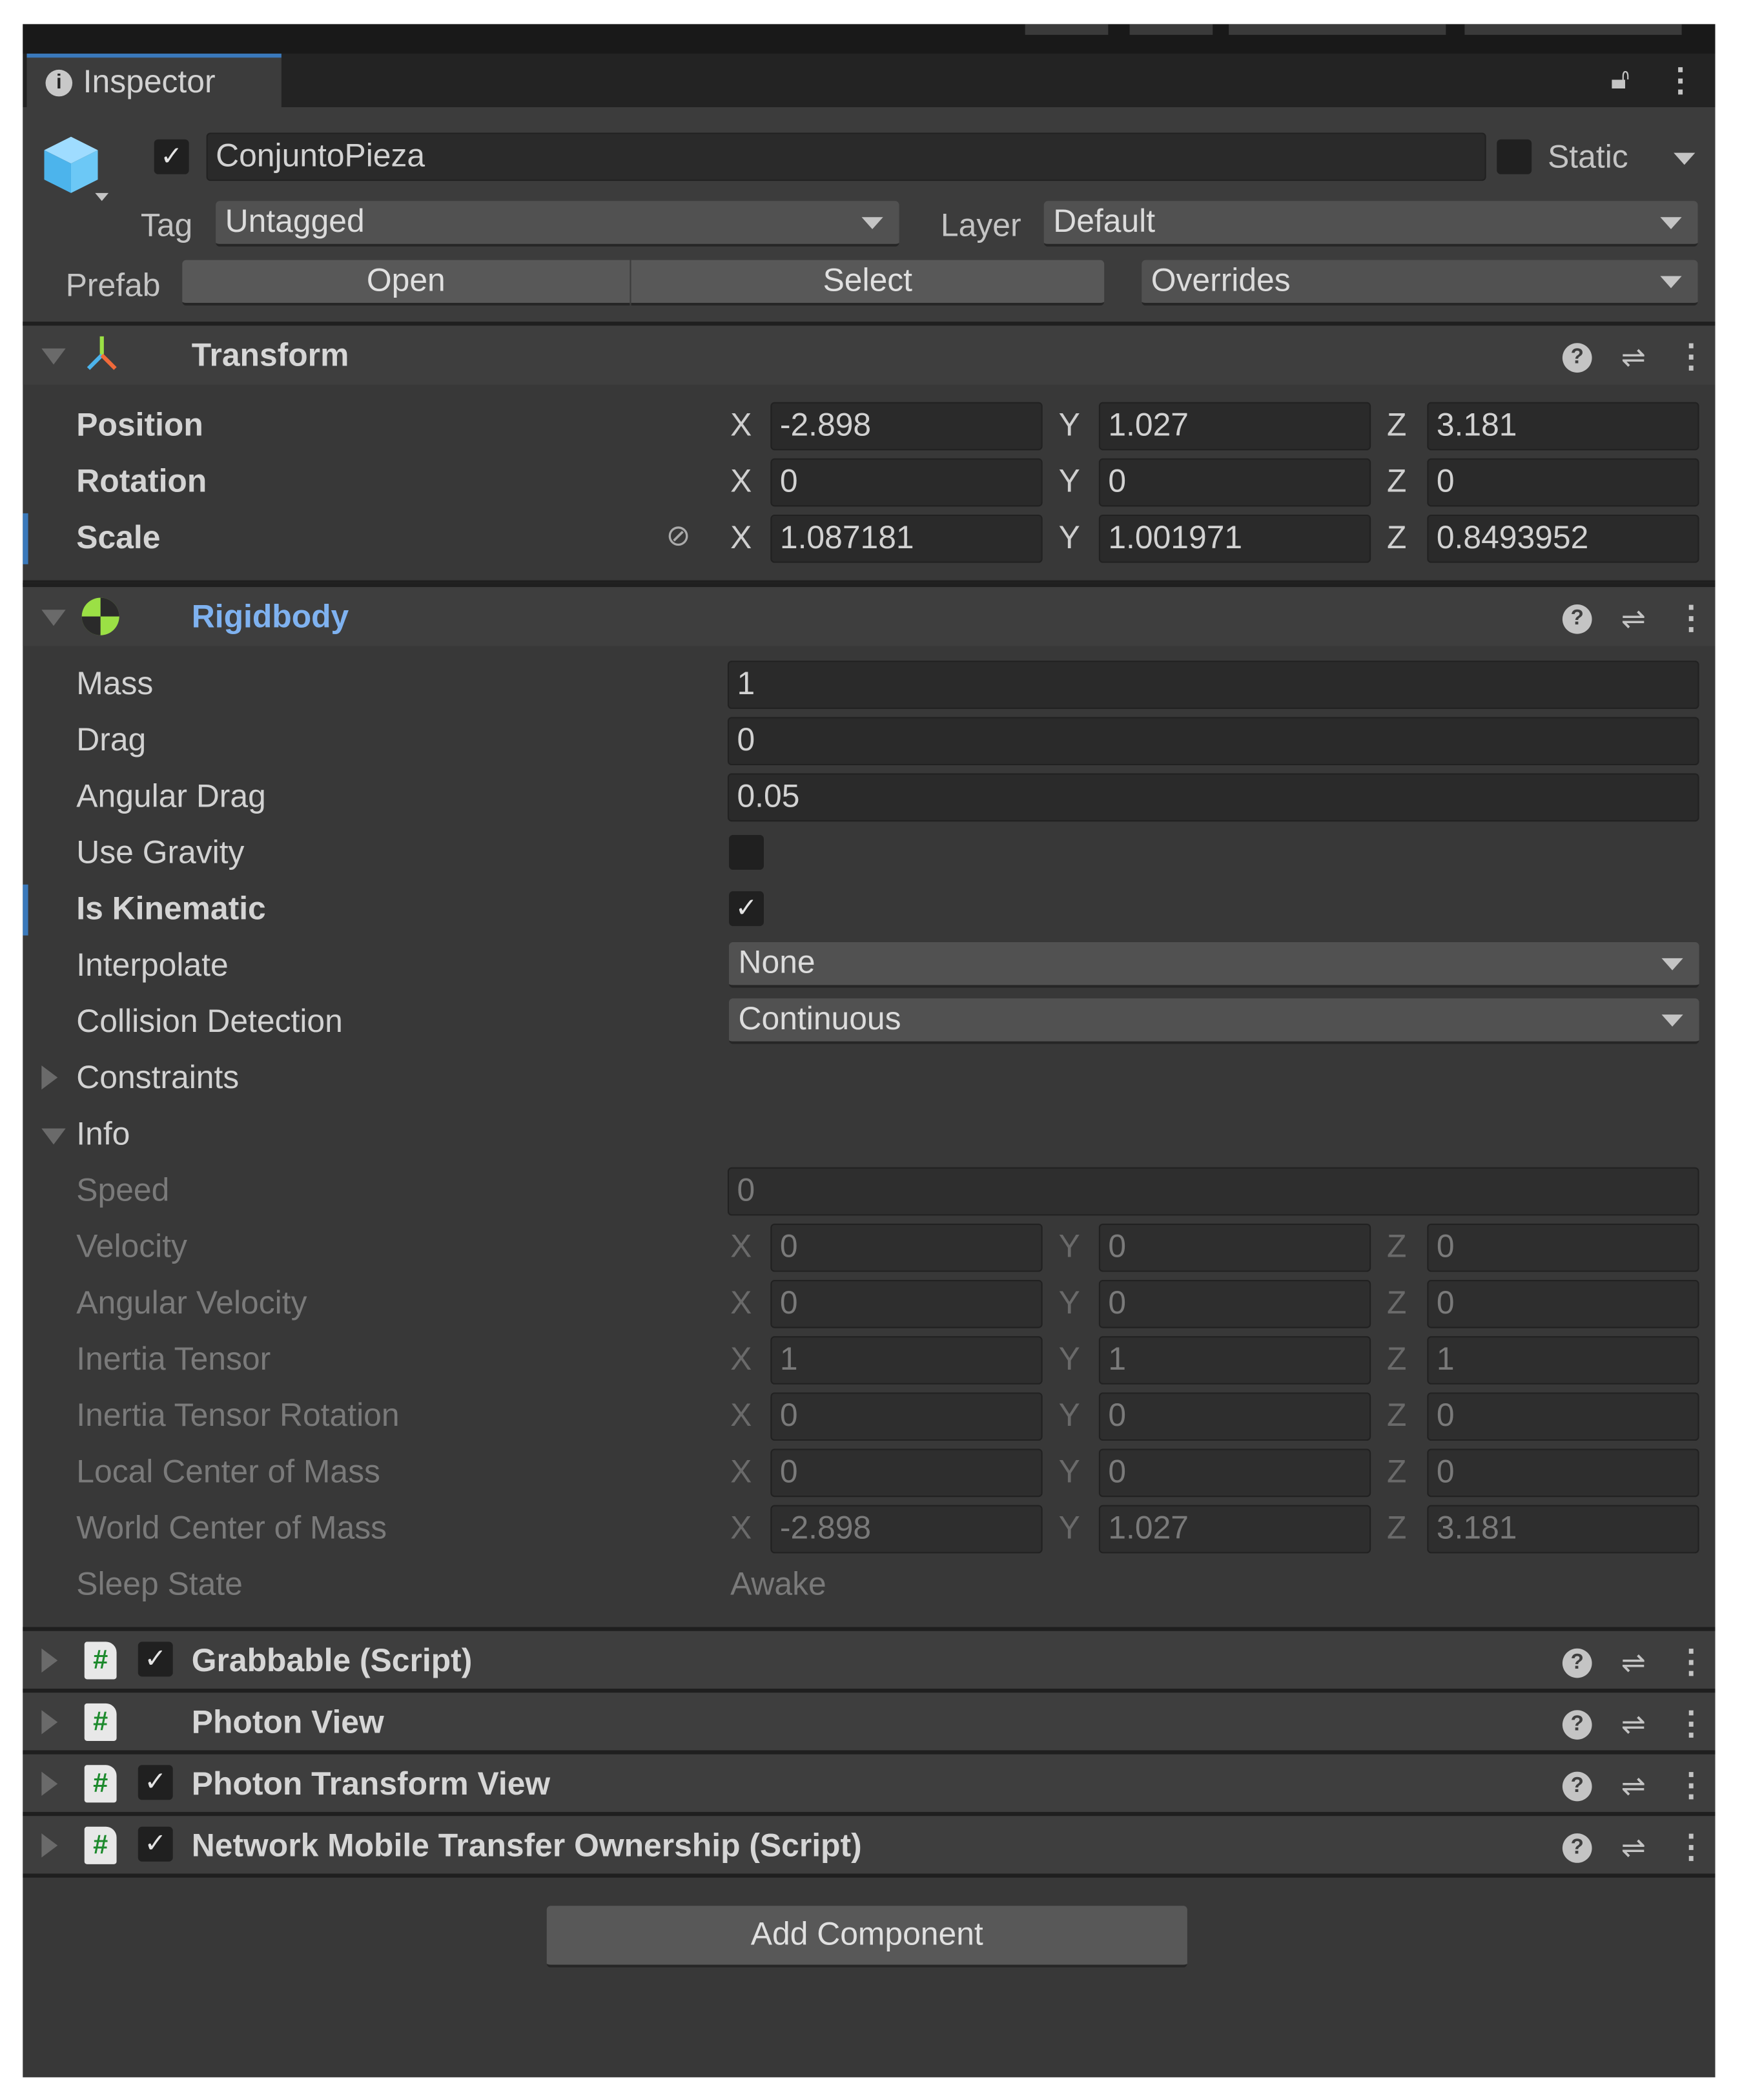  I want to click on is-kinematic-checkbox: ✓, so click(746, 909).